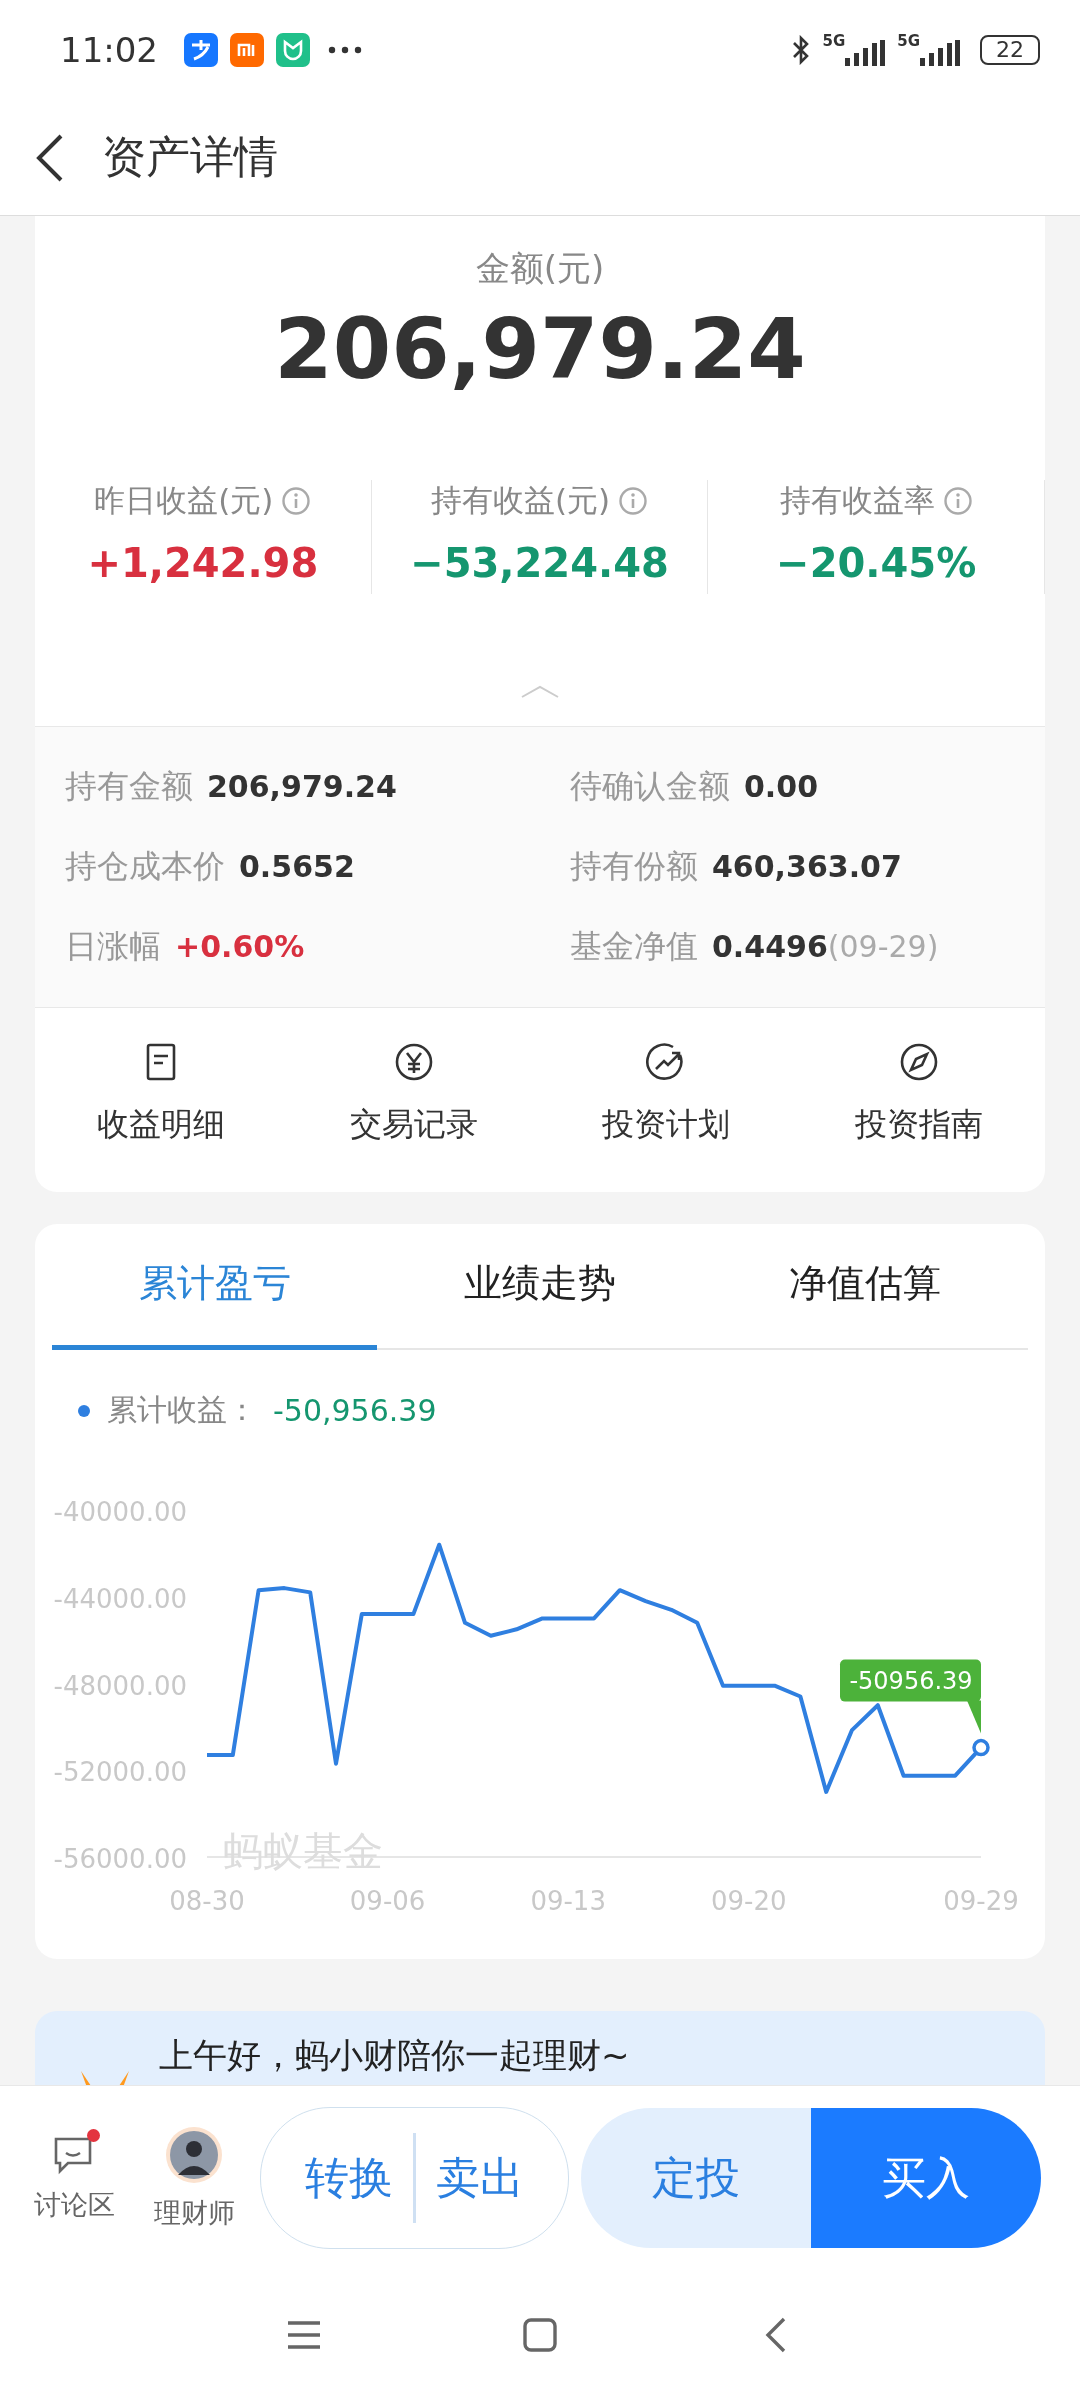 This screenshot has width=1080, height=2400. What do you see at coordinates (413, 1062) in the screenshot?
I see `yen-icon` at bounding box center [413, 1062].